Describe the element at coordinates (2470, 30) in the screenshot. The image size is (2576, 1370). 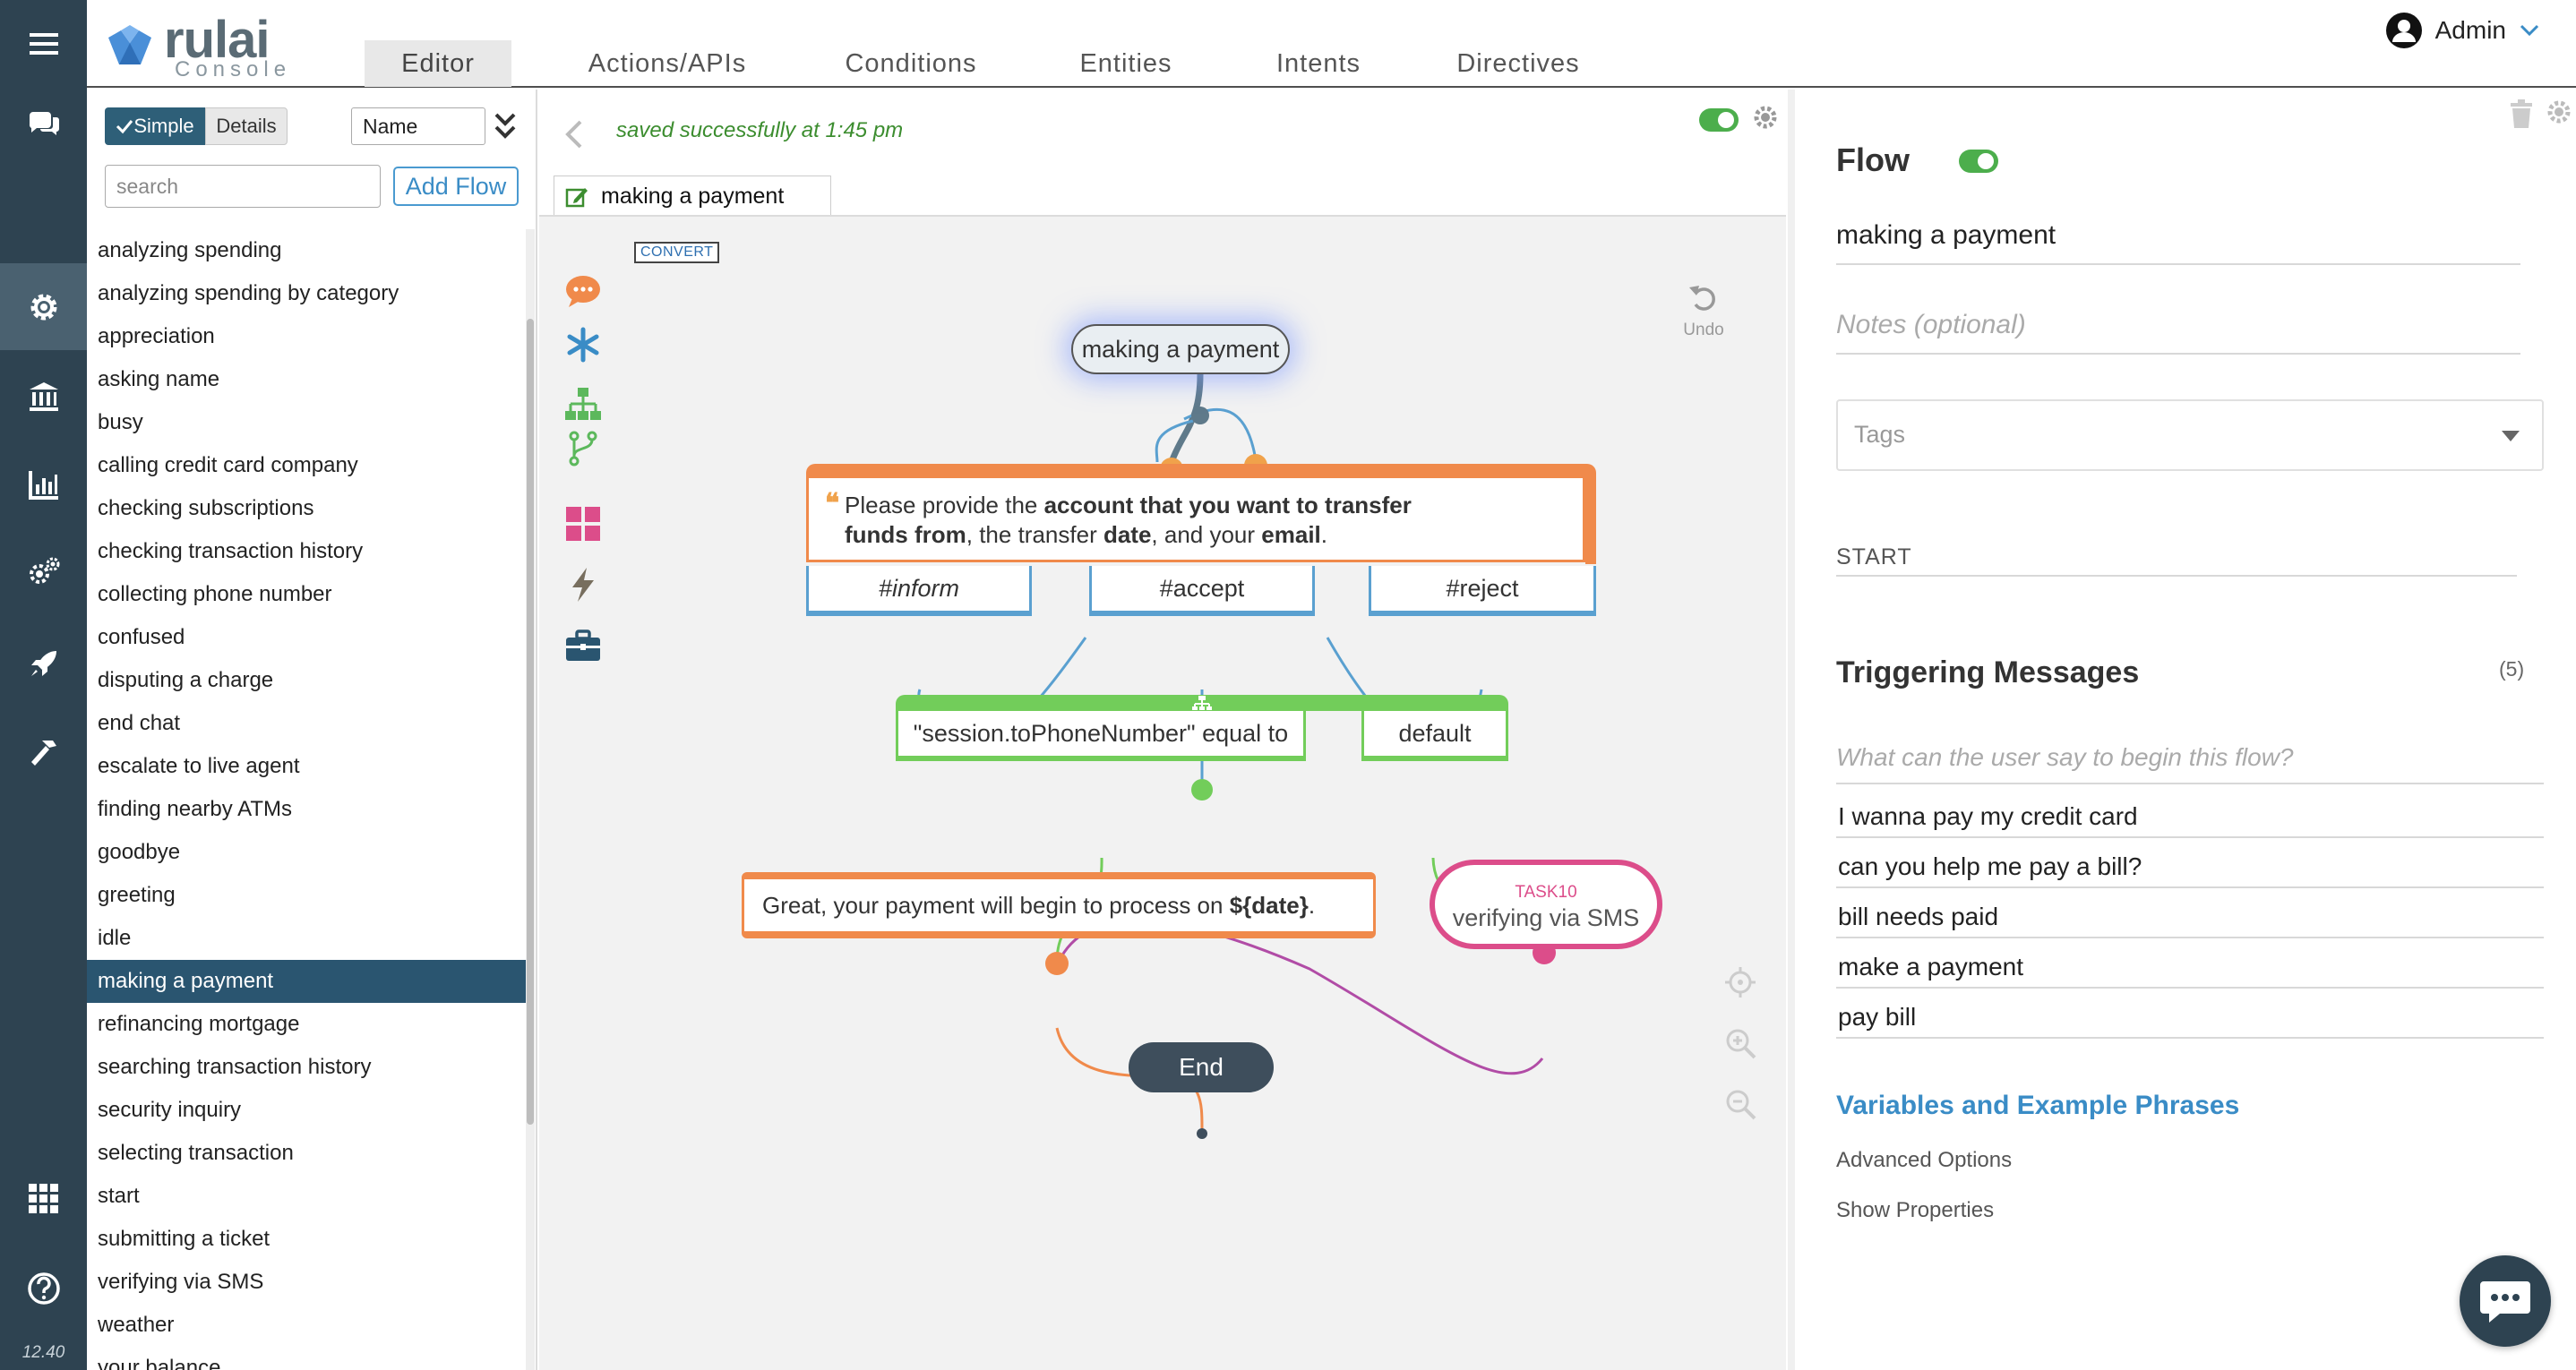
I see `user-name: Admin` at that location.